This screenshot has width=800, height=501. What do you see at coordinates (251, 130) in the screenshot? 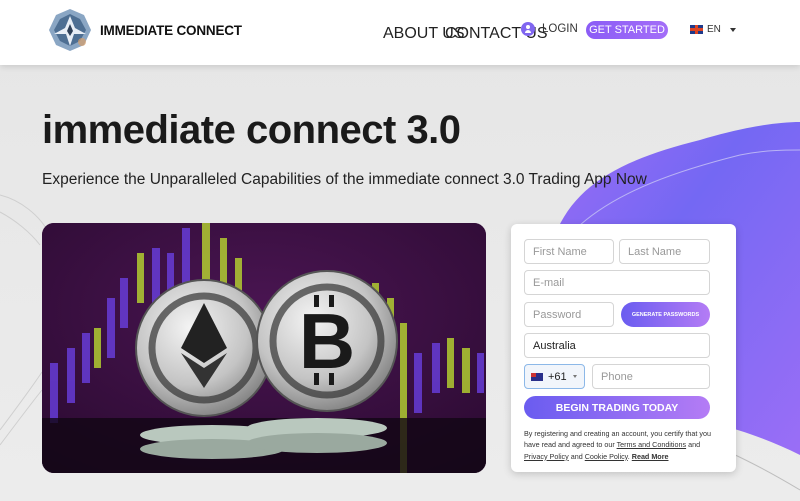
I see `hero-title: immediate connect 3.0` at bounding box center [251, 130].